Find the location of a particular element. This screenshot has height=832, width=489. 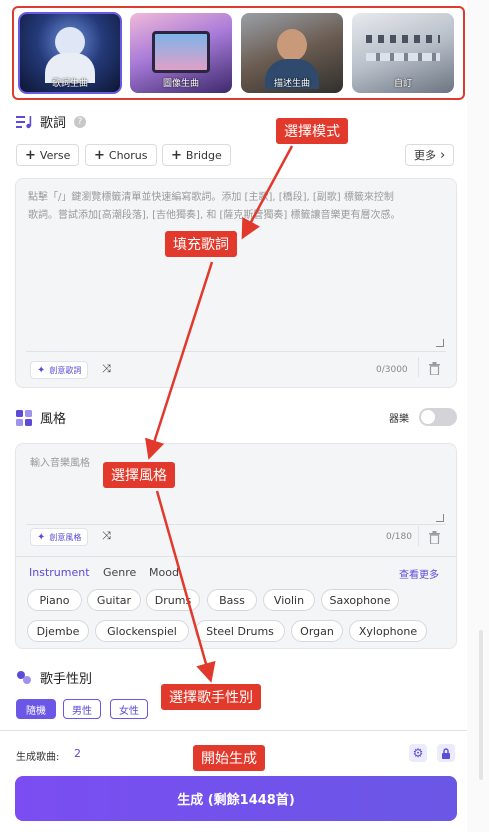

footer-divider is located at coordinates (233, 730).